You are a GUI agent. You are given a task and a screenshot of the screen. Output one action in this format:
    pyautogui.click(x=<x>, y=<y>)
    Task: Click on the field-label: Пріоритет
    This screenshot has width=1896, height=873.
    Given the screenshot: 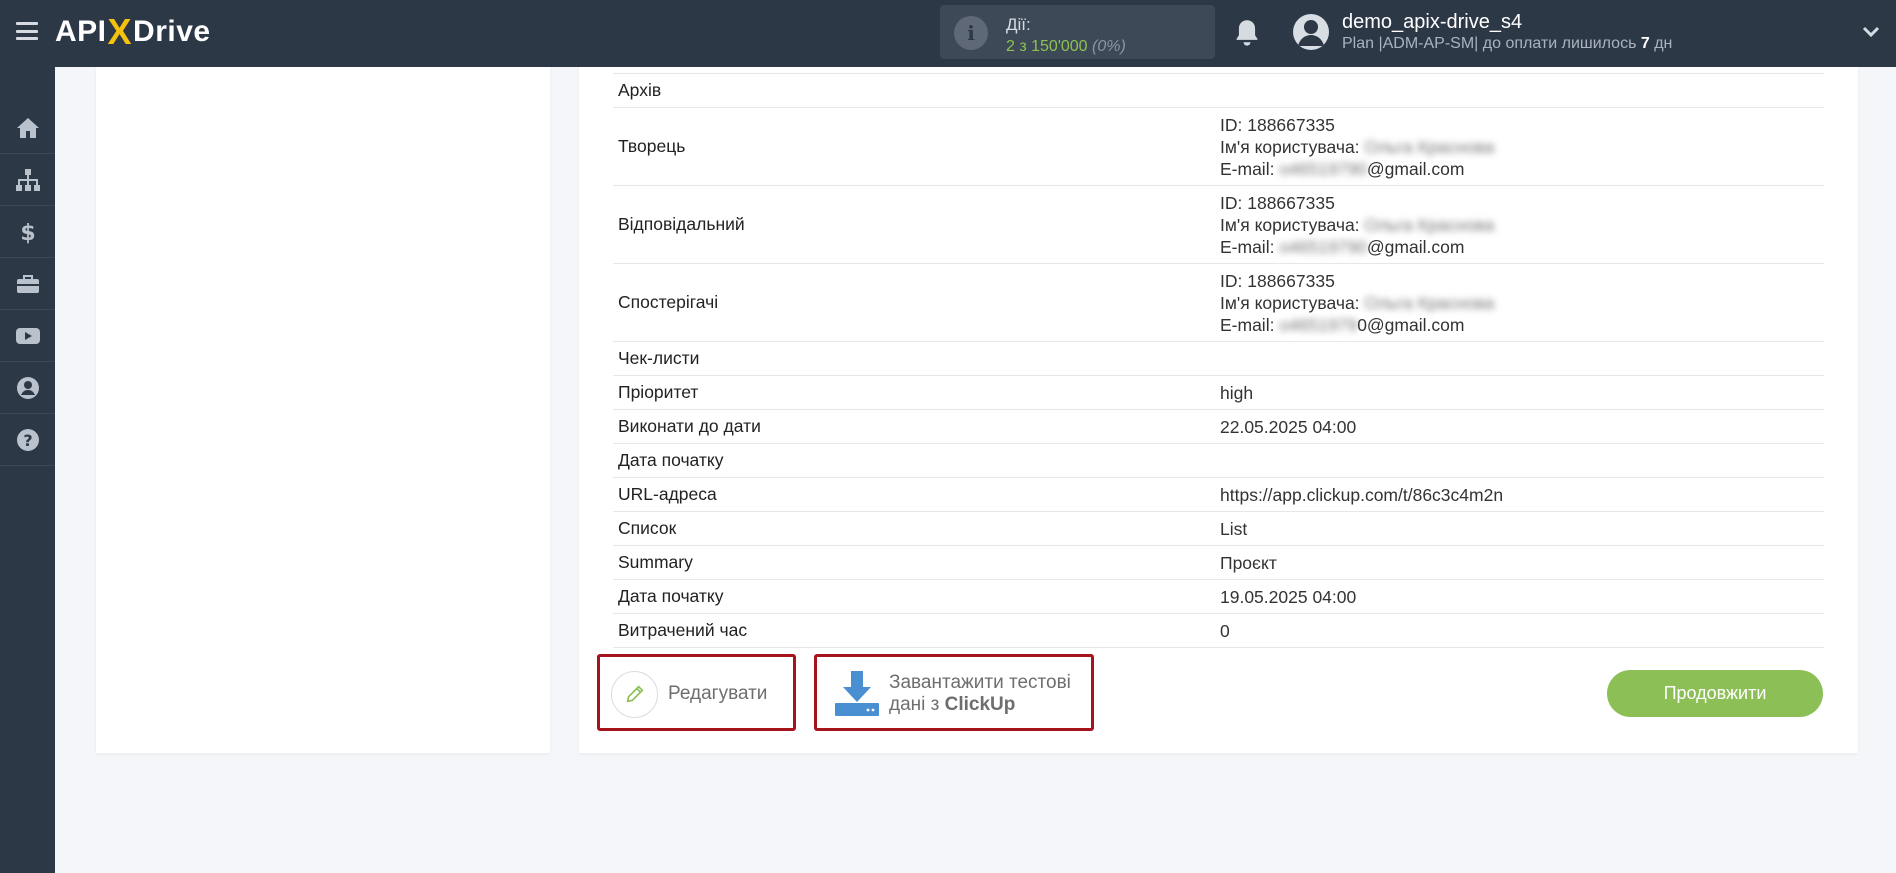 What is the action you would take?
    pyautogui.click(x=658, y=392)
    